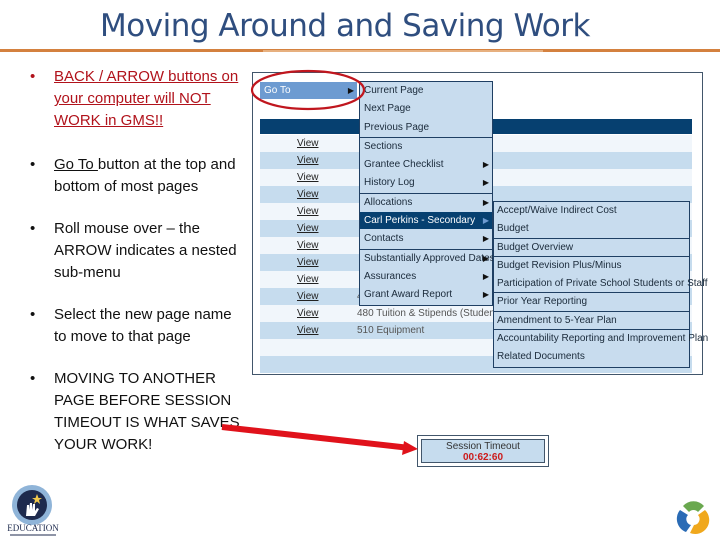 This screenshot has width=720, height=540. Describe the element at coordinates (308, 90) in the screenshot. I see `goto-button: Go To ▶` at that location.